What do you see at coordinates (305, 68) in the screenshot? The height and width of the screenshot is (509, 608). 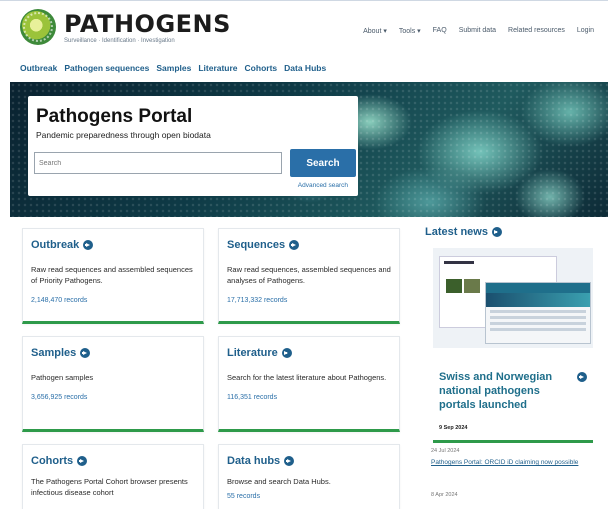 I see `subnav-data-hubs: Data Hubs` at bounding box center [305, 68].